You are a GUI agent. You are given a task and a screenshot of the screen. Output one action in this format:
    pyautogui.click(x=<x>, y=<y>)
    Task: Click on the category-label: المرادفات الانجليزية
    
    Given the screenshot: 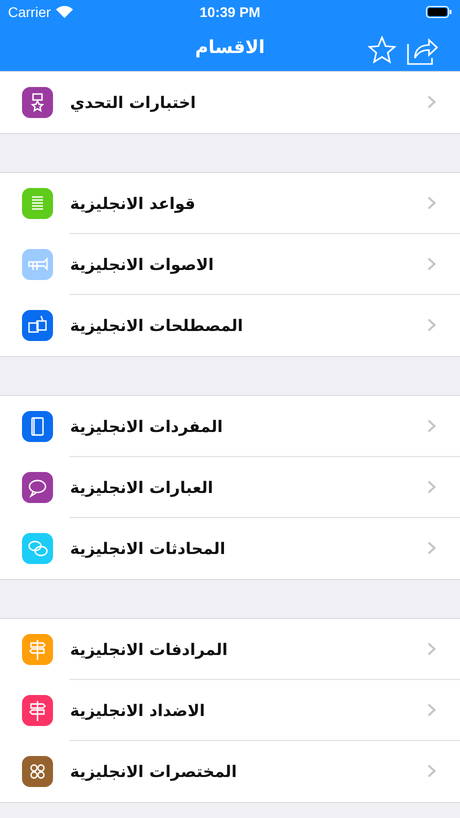 What is the action you would take?
    pyautogui.click(x=149, y=649)
    